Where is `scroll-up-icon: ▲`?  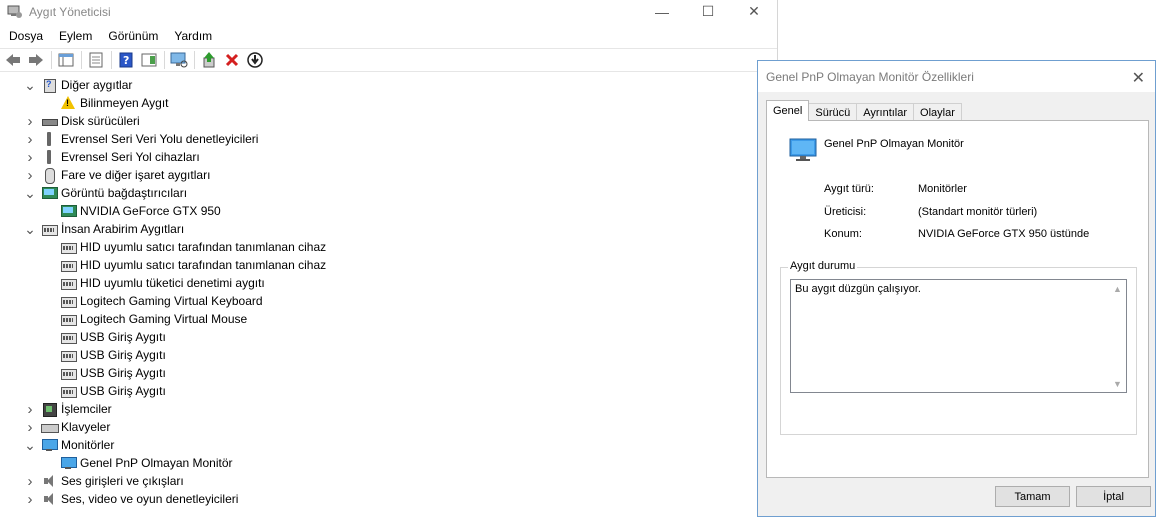
scroll-up-icon: ▲ is located at coordinates (1117, 288).